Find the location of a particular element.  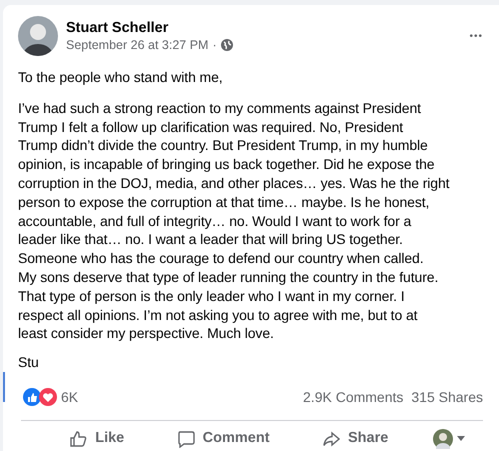

like-button: Like is located at coordinates (96, 437).